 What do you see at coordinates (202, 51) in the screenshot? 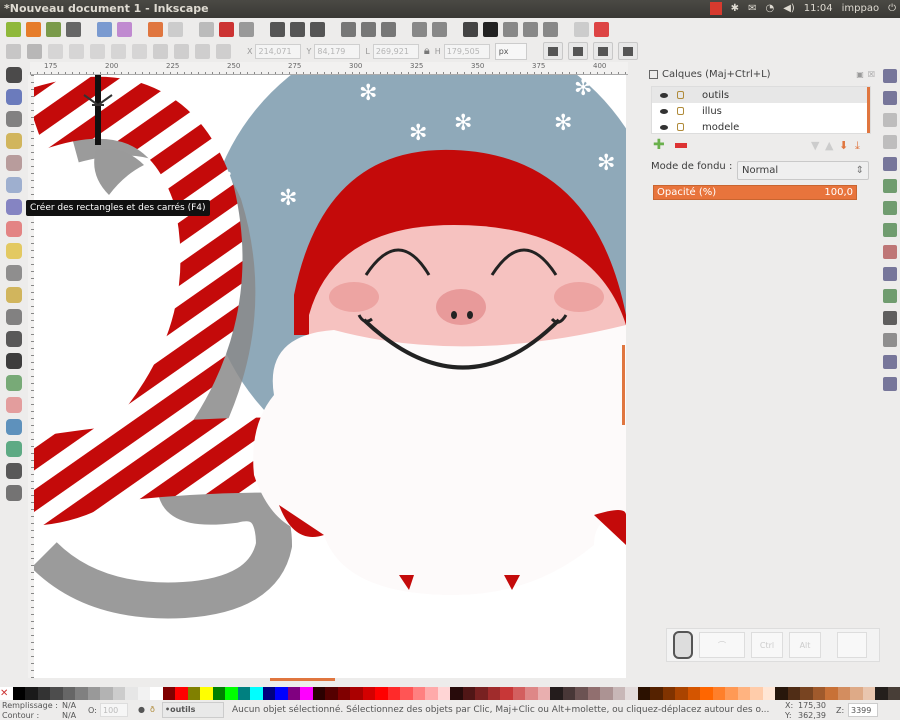
I see `raise-icon` at bounding box center [202, 51].